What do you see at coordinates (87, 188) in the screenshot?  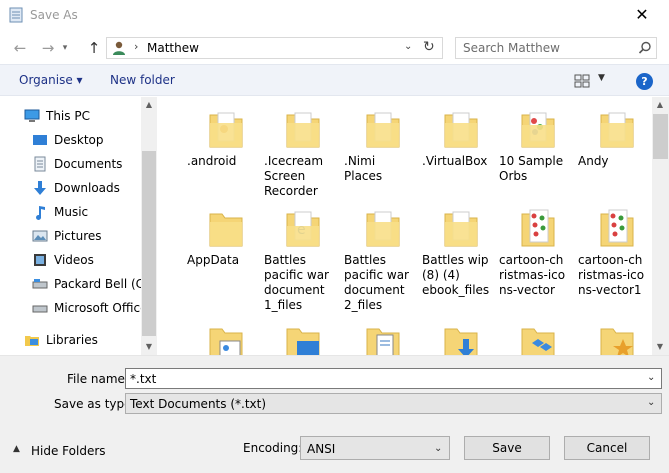 I see `sidebar-item-label: Downloads` at bounding box center [87, 188].